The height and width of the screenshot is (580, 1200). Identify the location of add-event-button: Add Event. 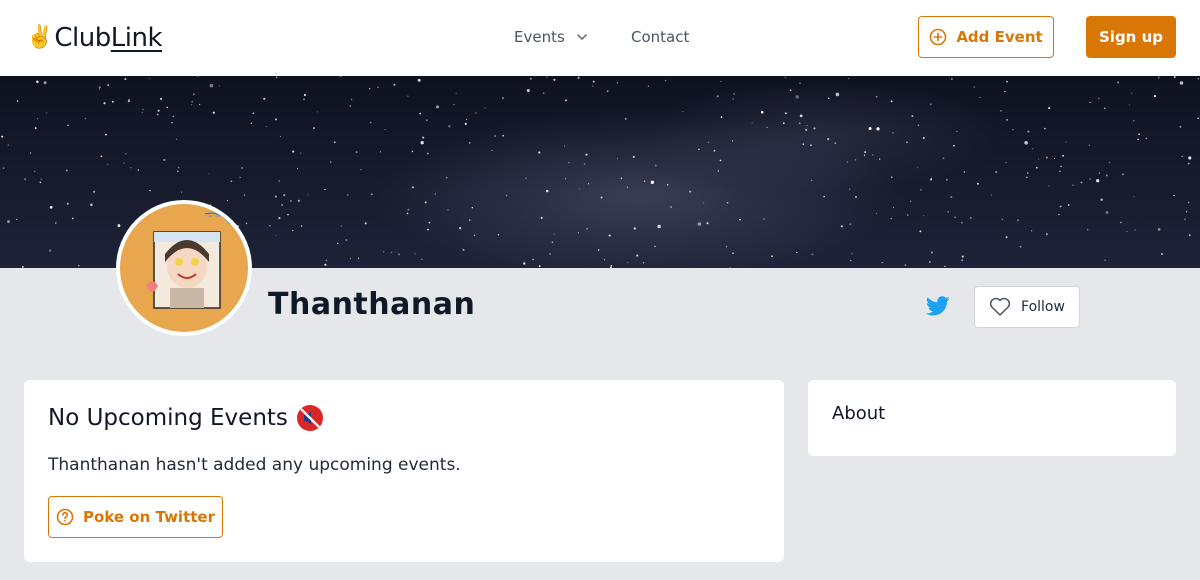
(986, 37).